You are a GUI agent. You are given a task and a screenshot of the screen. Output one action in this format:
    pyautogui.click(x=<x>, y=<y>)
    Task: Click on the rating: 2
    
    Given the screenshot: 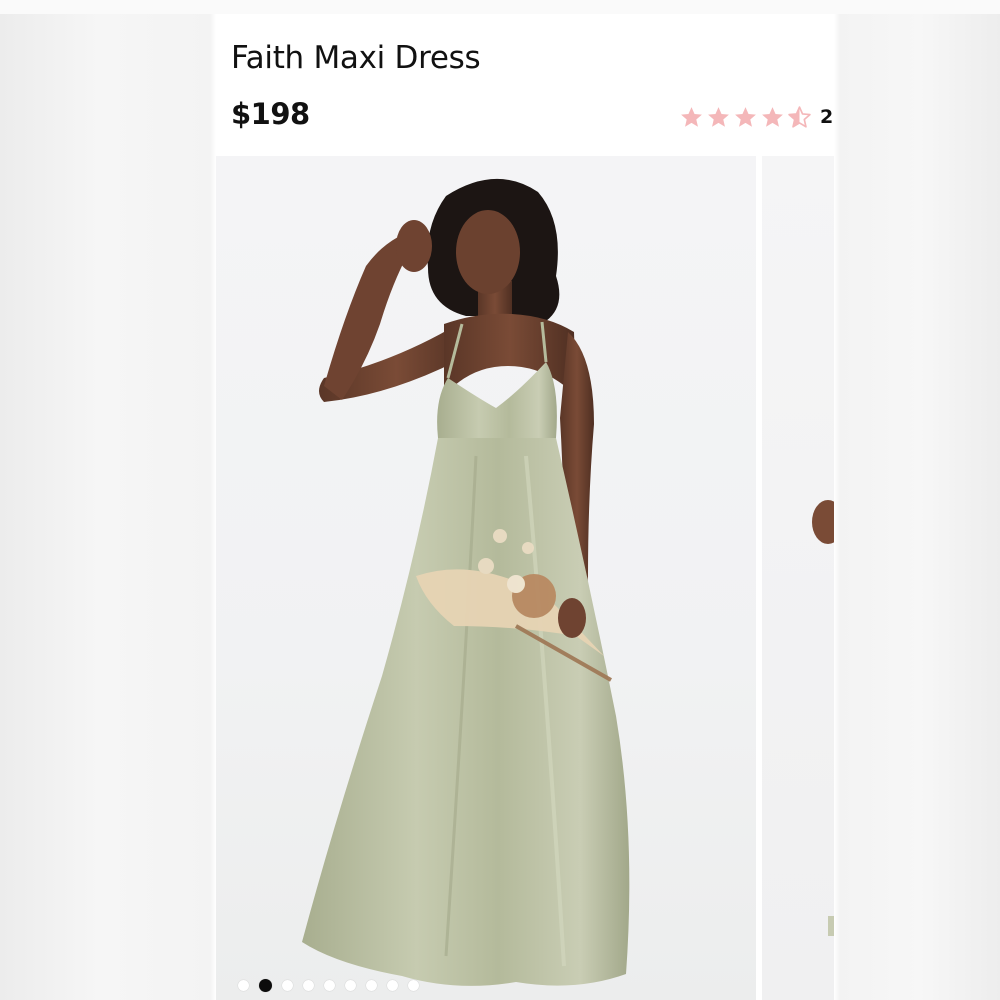 What is the action you would take?
    pyautogui.click(x=756, y=117)
    